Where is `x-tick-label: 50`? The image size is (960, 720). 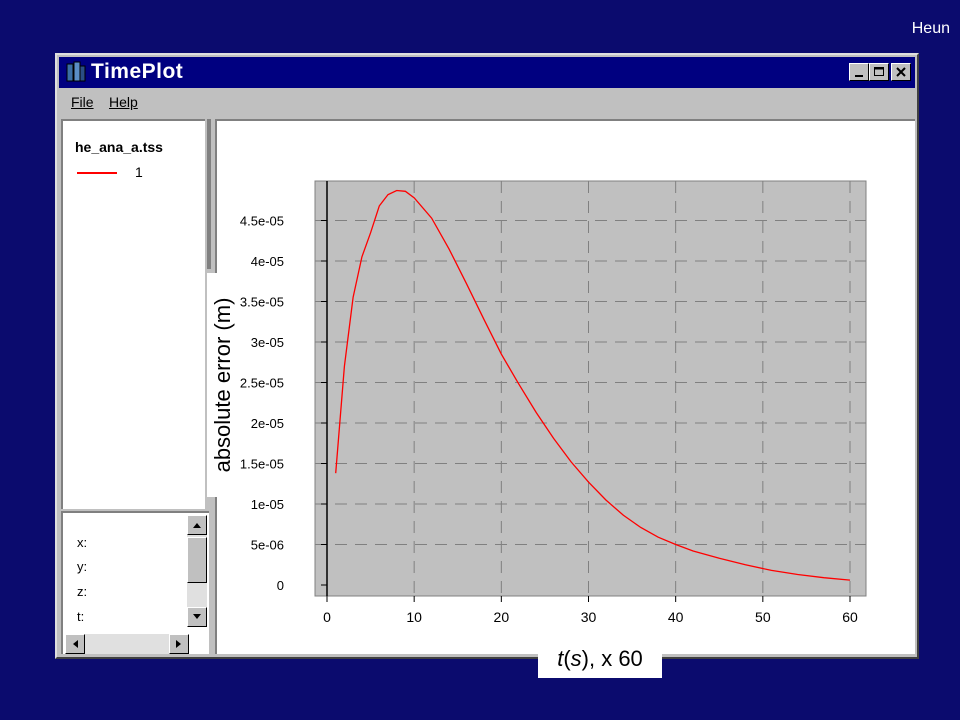
x-tick-label: 50 is located at coordinates (763, 617).